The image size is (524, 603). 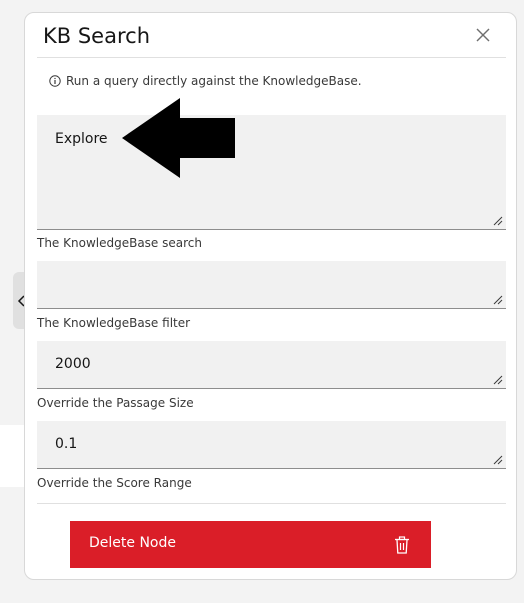 I want to click on score-range-textarea: 0.1, so click(x=271, y=445).